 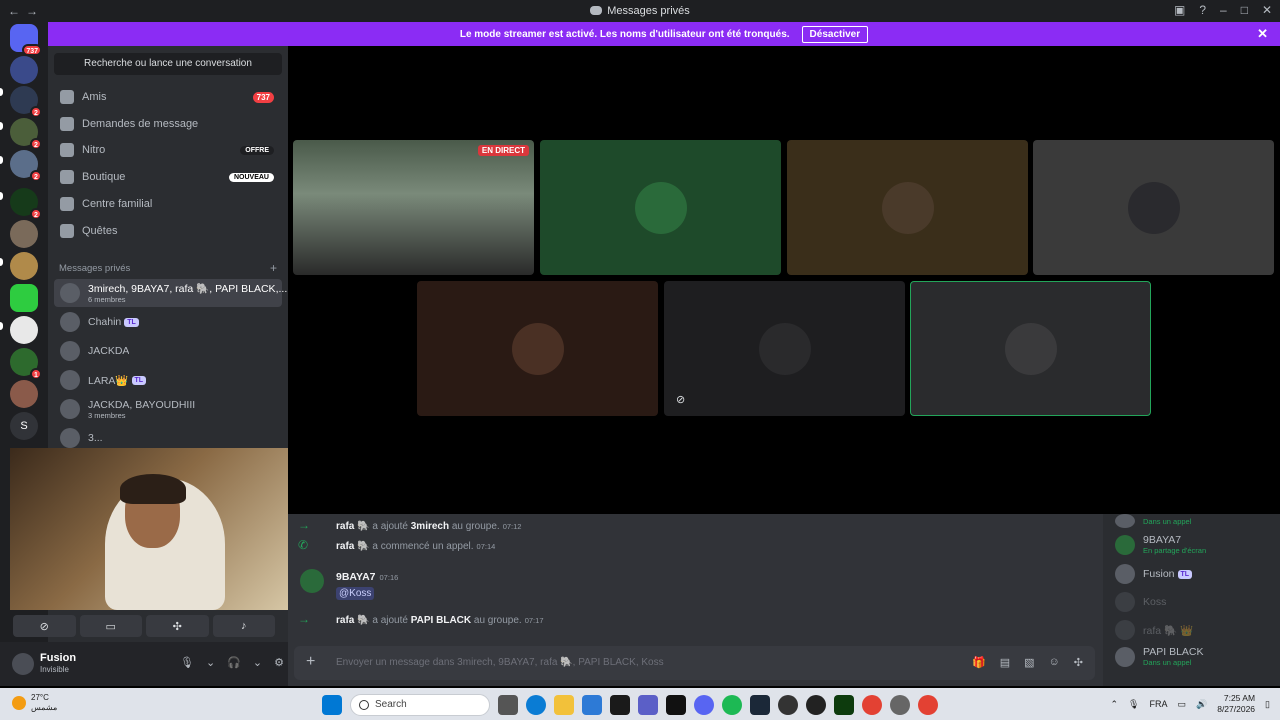 What do you see at coordinates (1223, 10) in the screenshot?
I see `minimize-button: –` at bounding box center [1223, 10].